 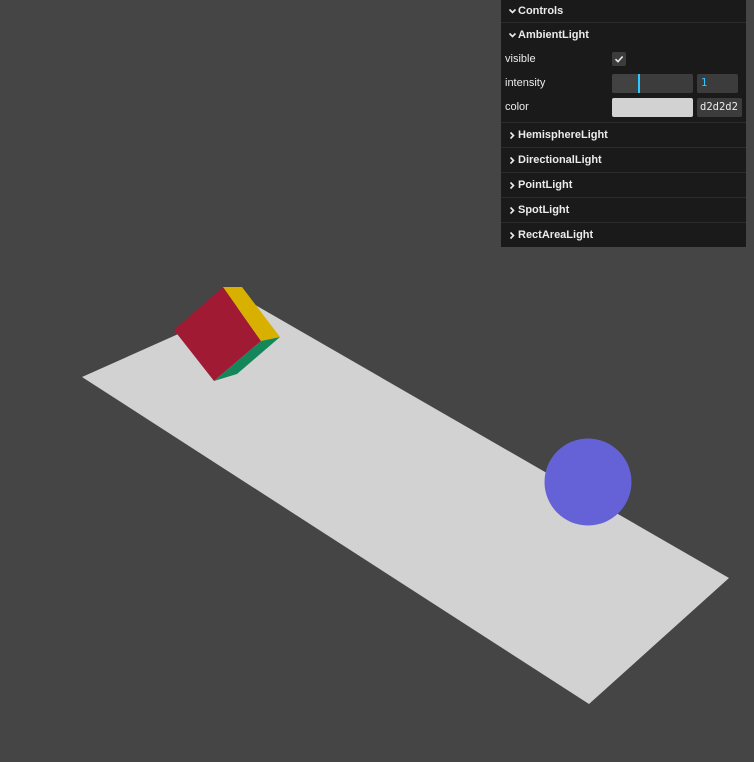 What do you see at coordinates (717, 83) in the screenshot?
I see `intensity-input` at bounding box center [717, 83].